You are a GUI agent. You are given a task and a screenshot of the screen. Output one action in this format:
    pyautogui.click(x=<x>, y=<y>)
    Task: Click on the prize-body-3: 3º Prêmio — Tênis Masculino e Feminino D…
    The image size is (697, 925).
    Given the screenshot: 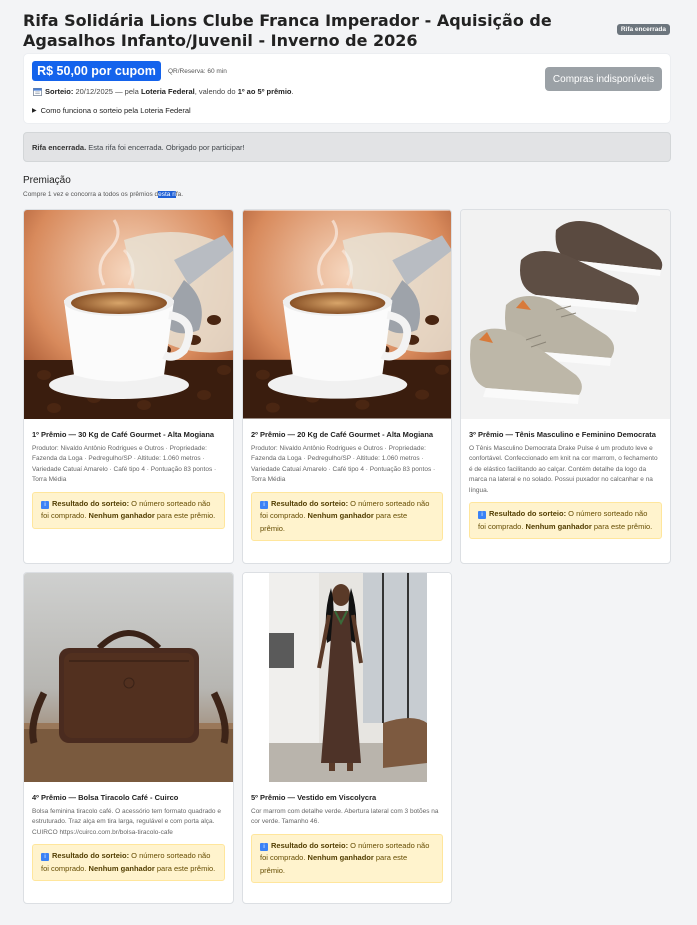 What is the action you would take?
    pyautogui.click(x=565, y=484)
    